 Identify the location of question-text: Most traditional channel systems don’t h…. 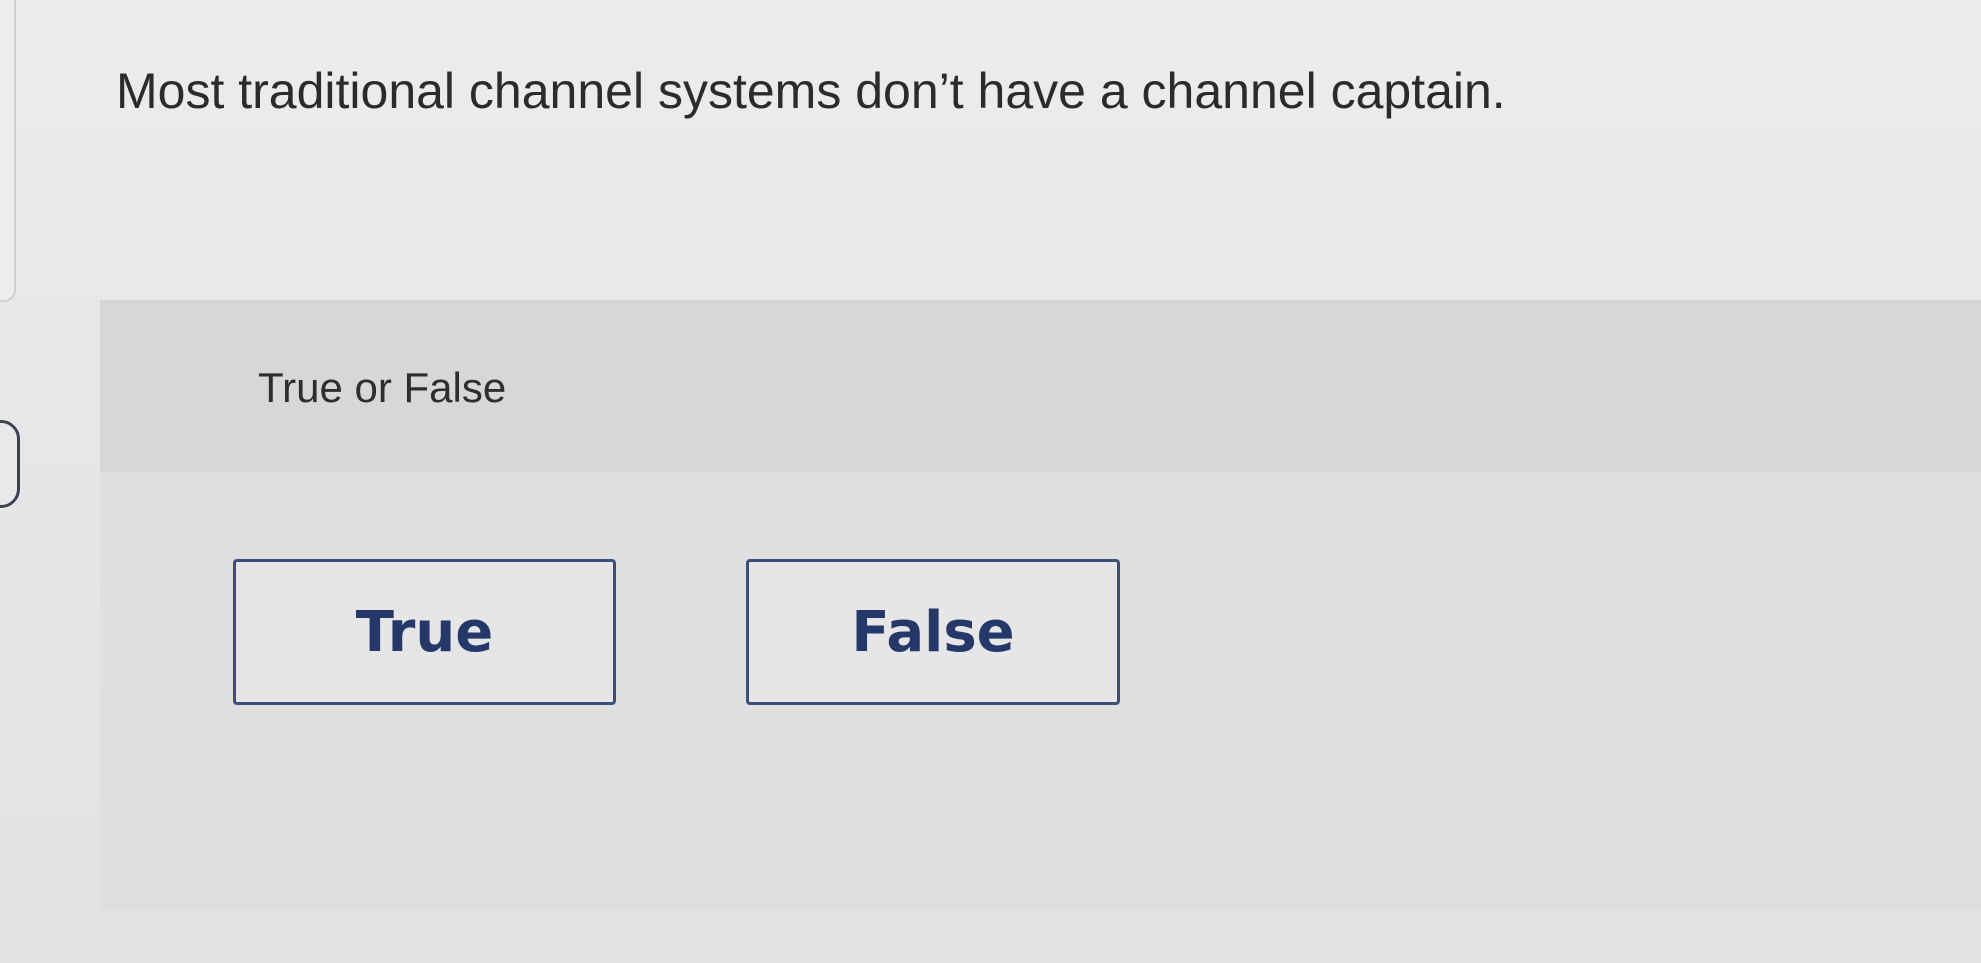
(811, 91).